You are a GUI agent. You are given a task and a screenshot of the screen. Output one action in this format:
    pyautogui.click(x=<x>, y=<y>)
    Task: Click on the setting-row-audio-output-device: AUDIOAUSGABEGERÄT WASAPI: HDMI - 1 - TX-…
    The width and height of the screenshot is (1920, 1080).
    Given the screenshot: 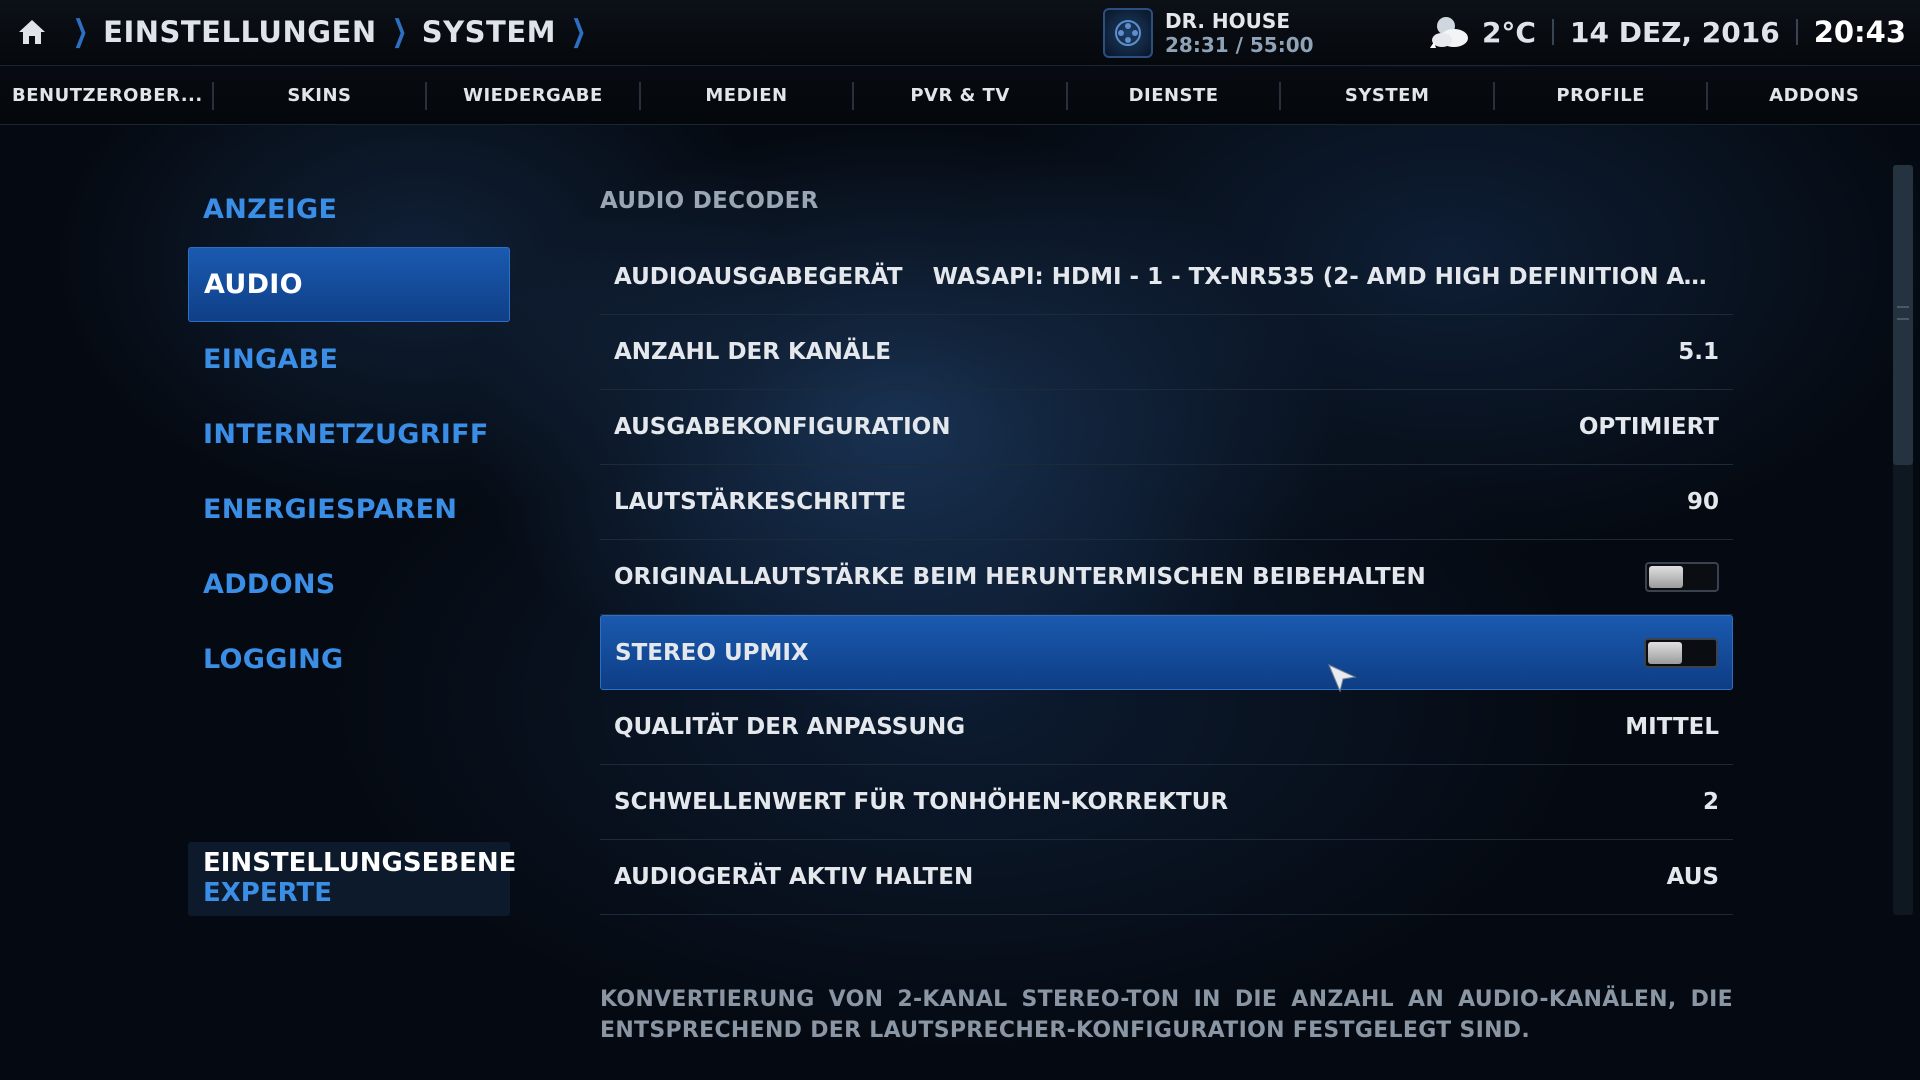 What is the action you would take?
    pyautogui.click(x=1166, y=277)
    